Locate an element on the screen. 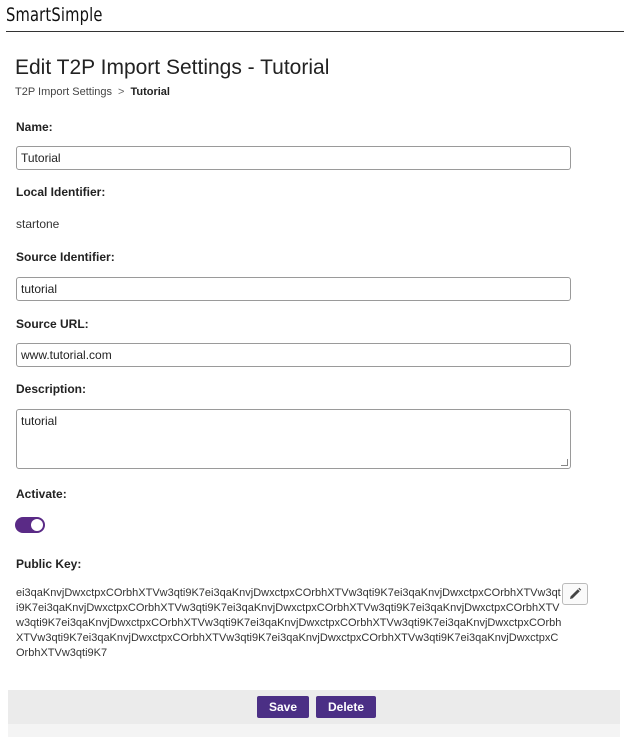 The height and width of the screenshot is (737, 626). activate-toggle is located at coordinates (30, 525).